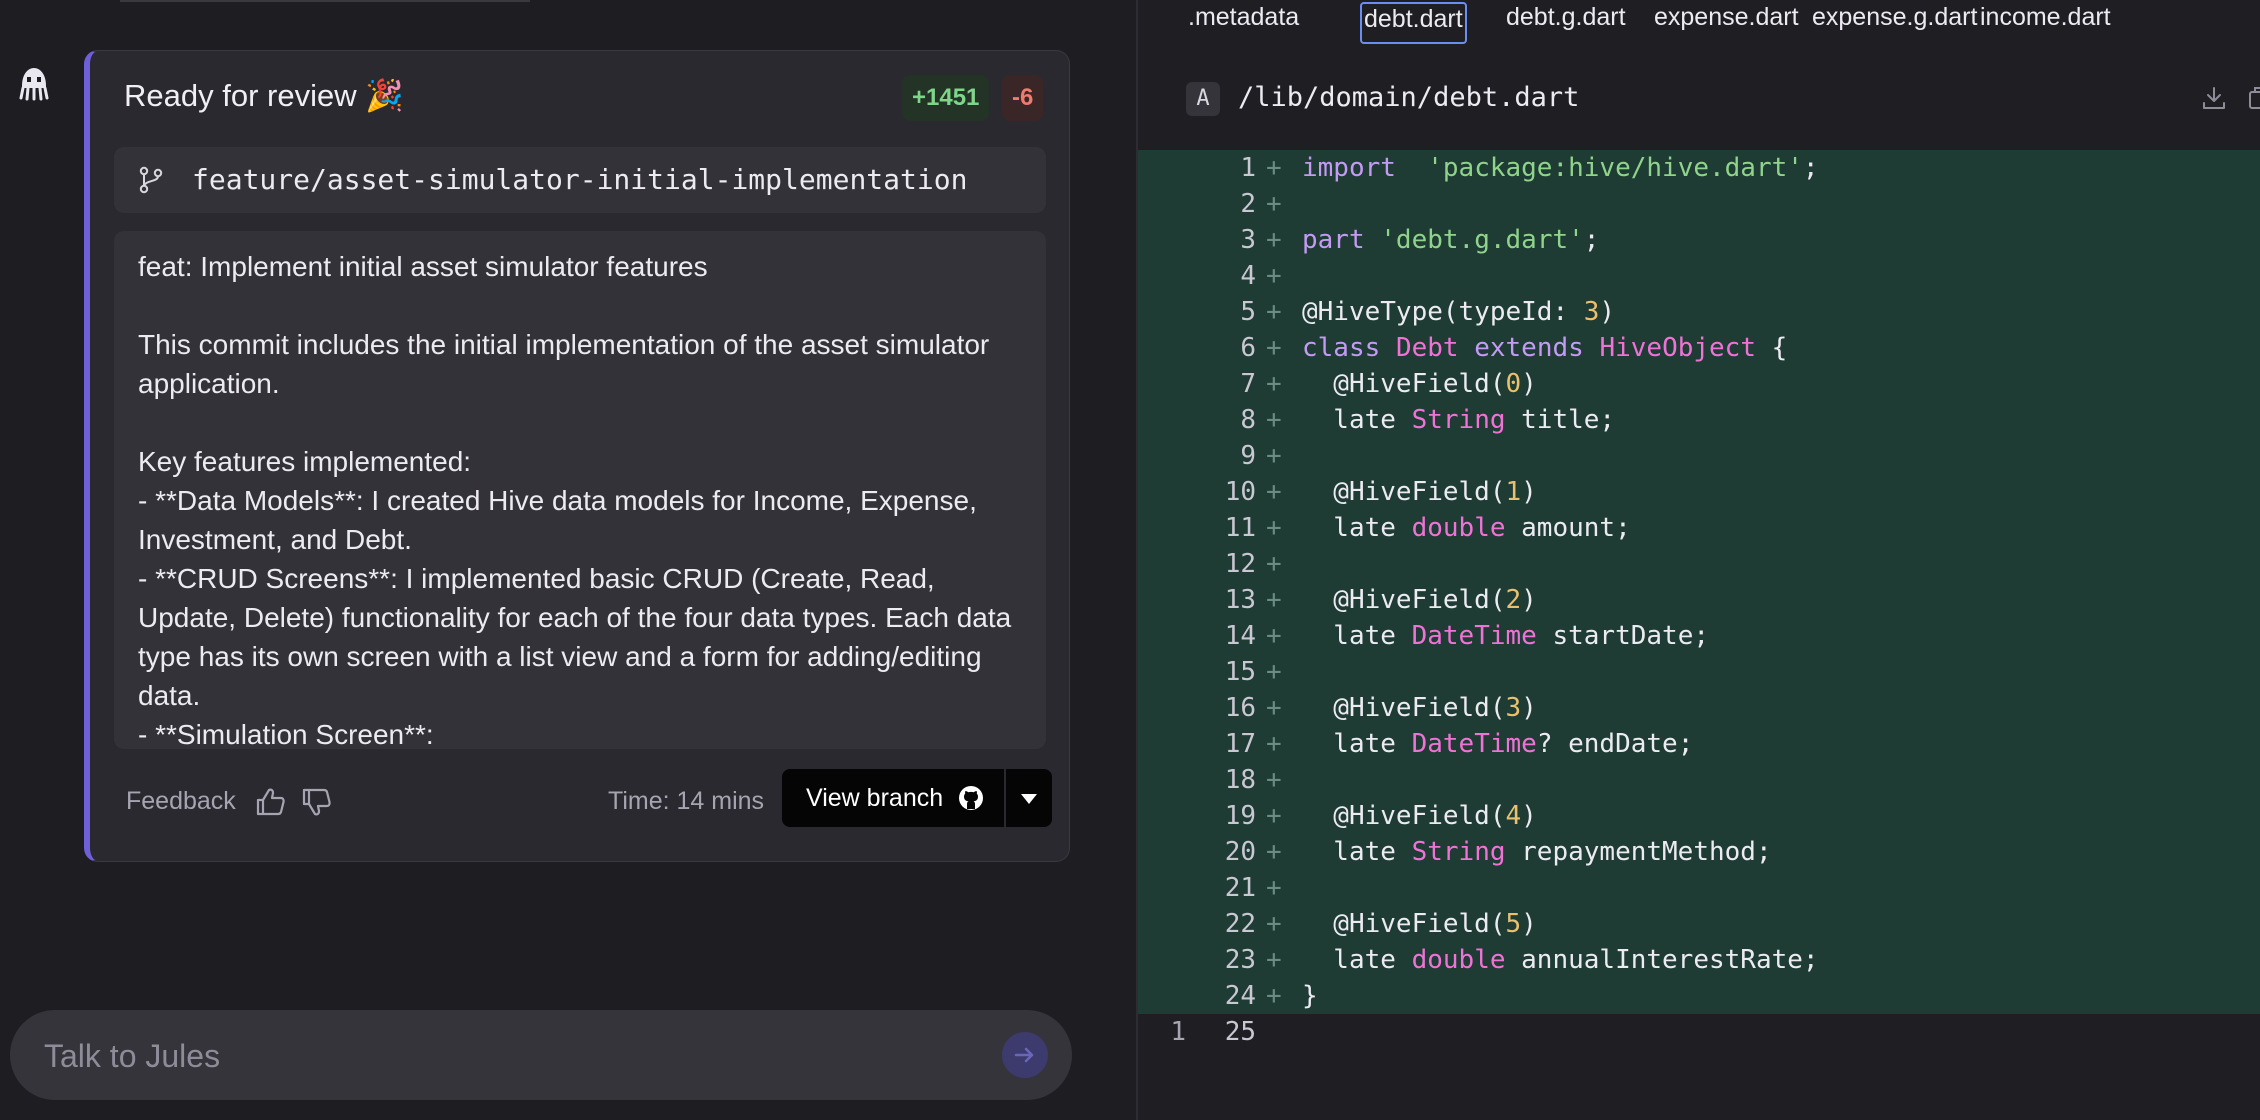 The height and width of the screenshot is (1120, 2260). Describe the element at coordinates (1662, 960) in the screenshot. I see `code-token: annualInterestRate;` at that location.